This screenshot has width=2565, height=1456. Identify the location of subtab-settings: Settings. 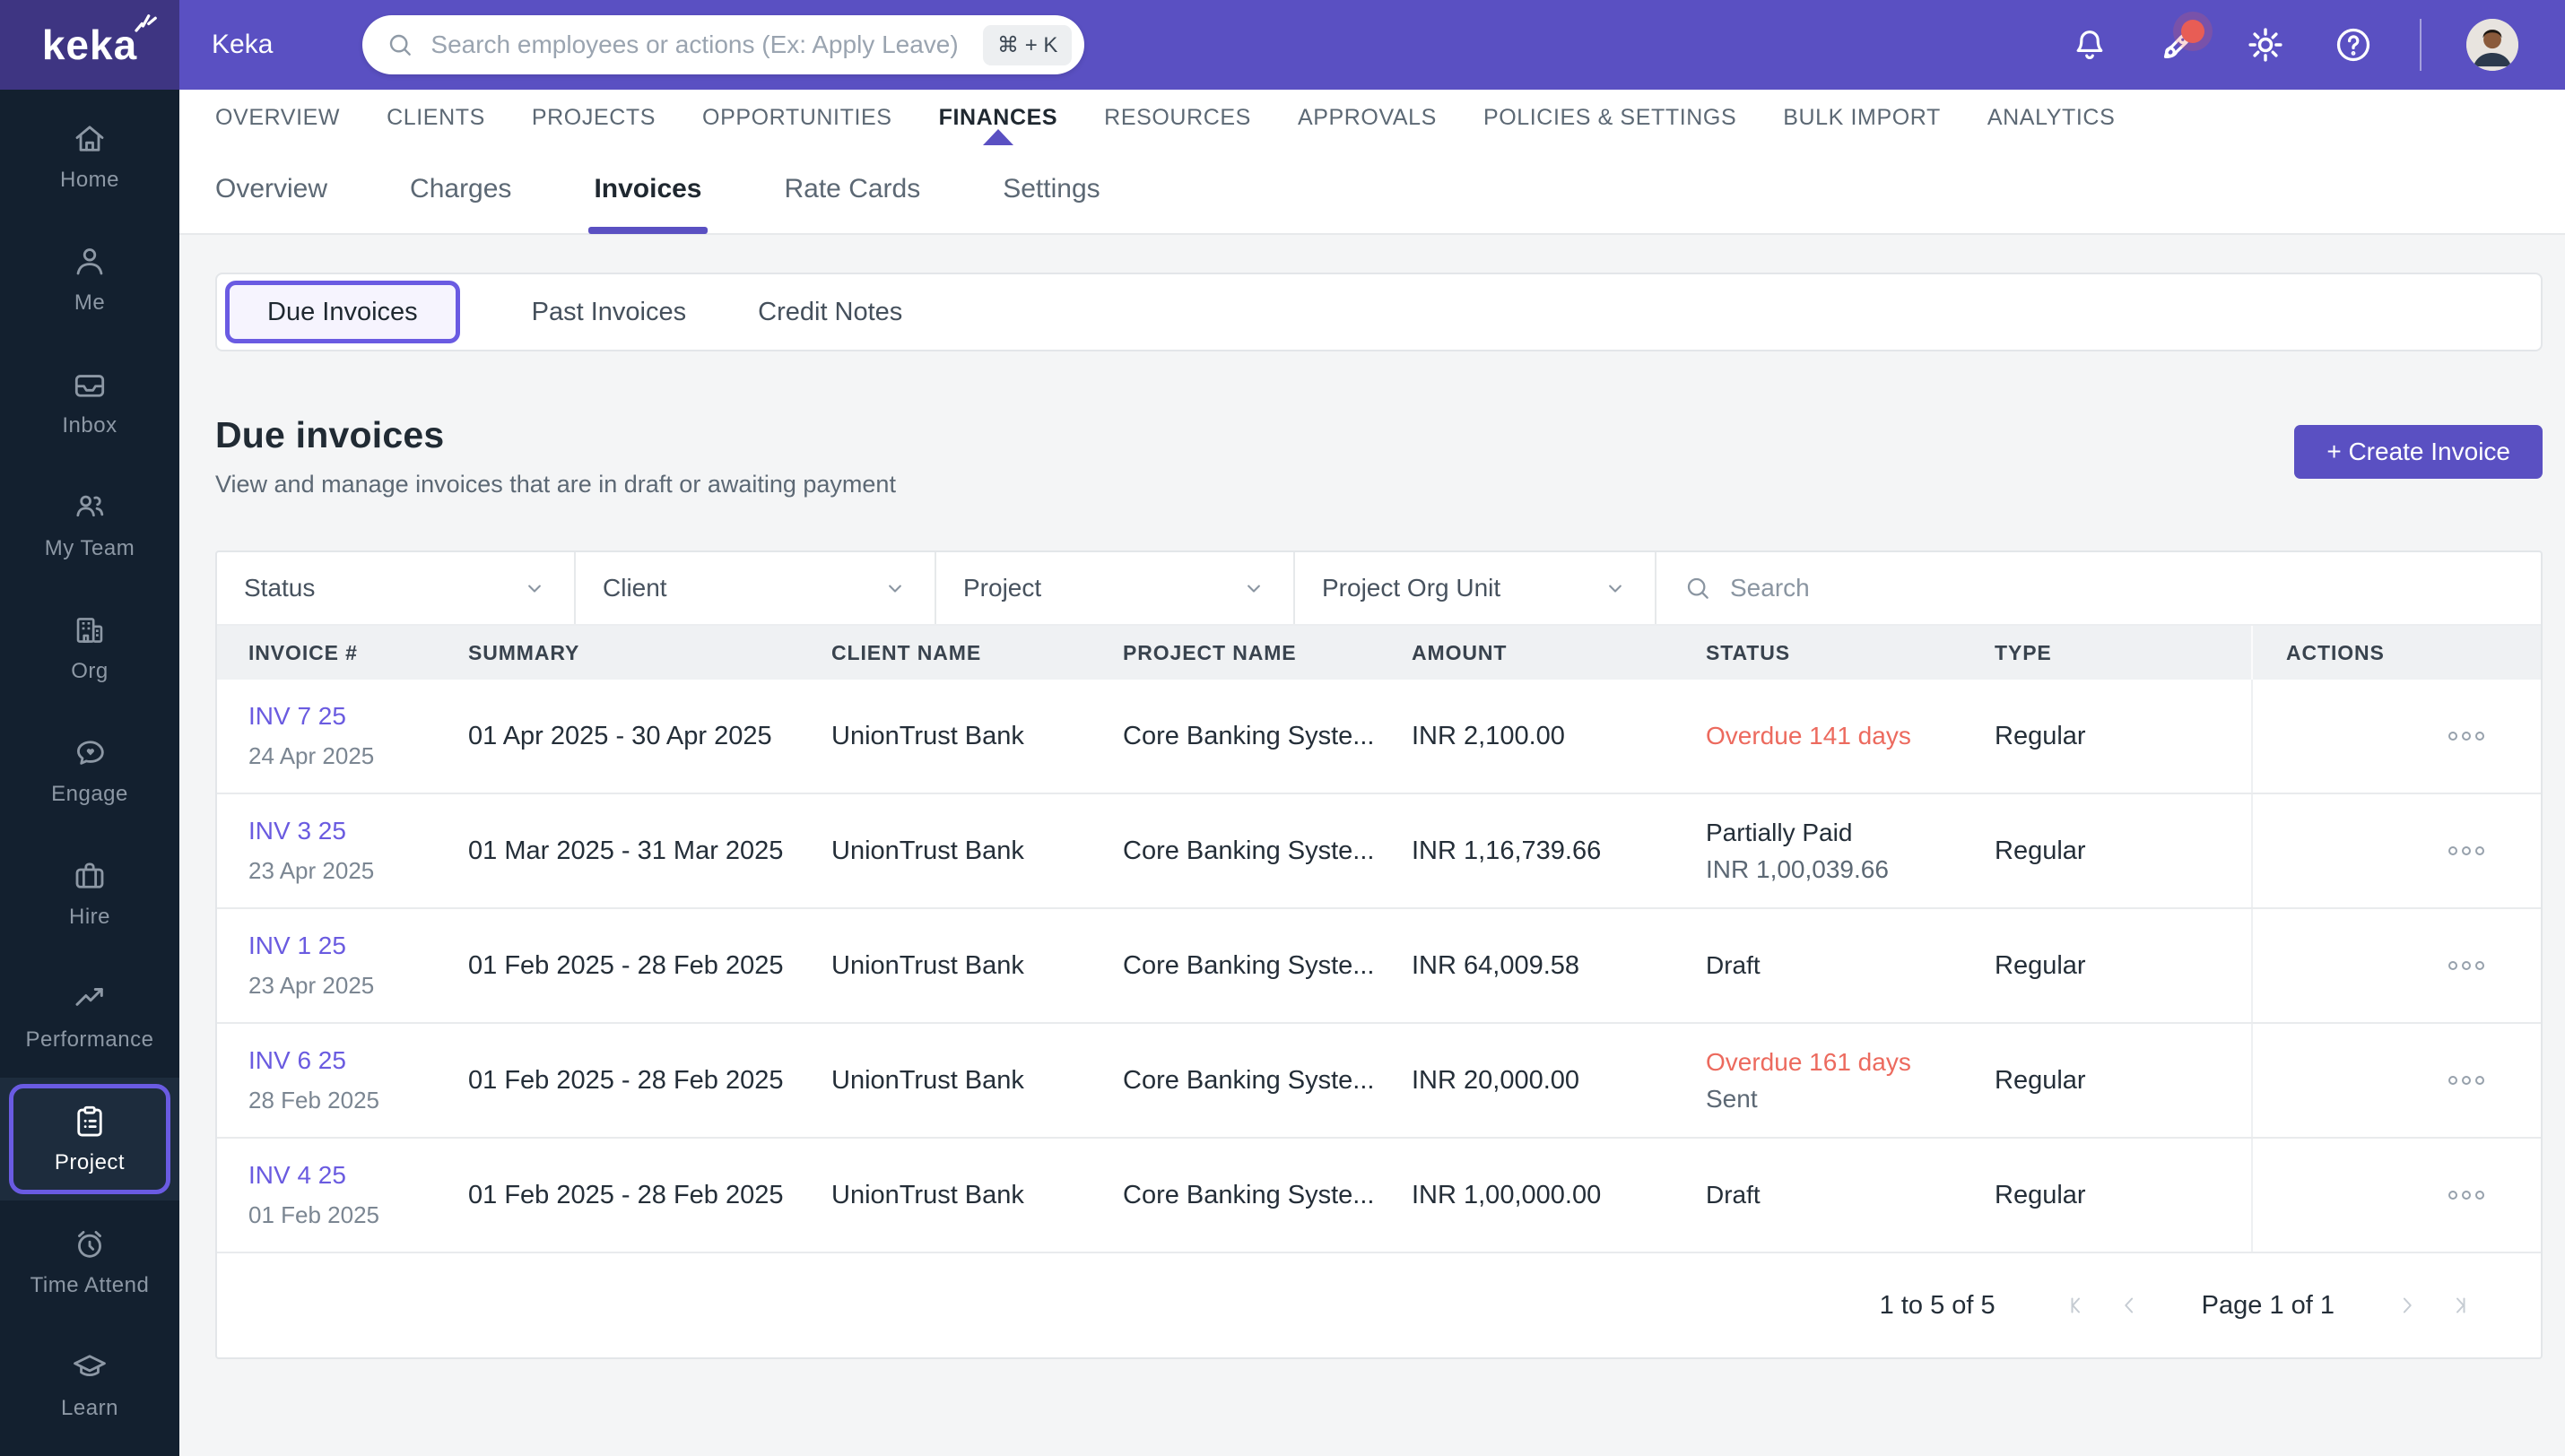
(1051, 189).